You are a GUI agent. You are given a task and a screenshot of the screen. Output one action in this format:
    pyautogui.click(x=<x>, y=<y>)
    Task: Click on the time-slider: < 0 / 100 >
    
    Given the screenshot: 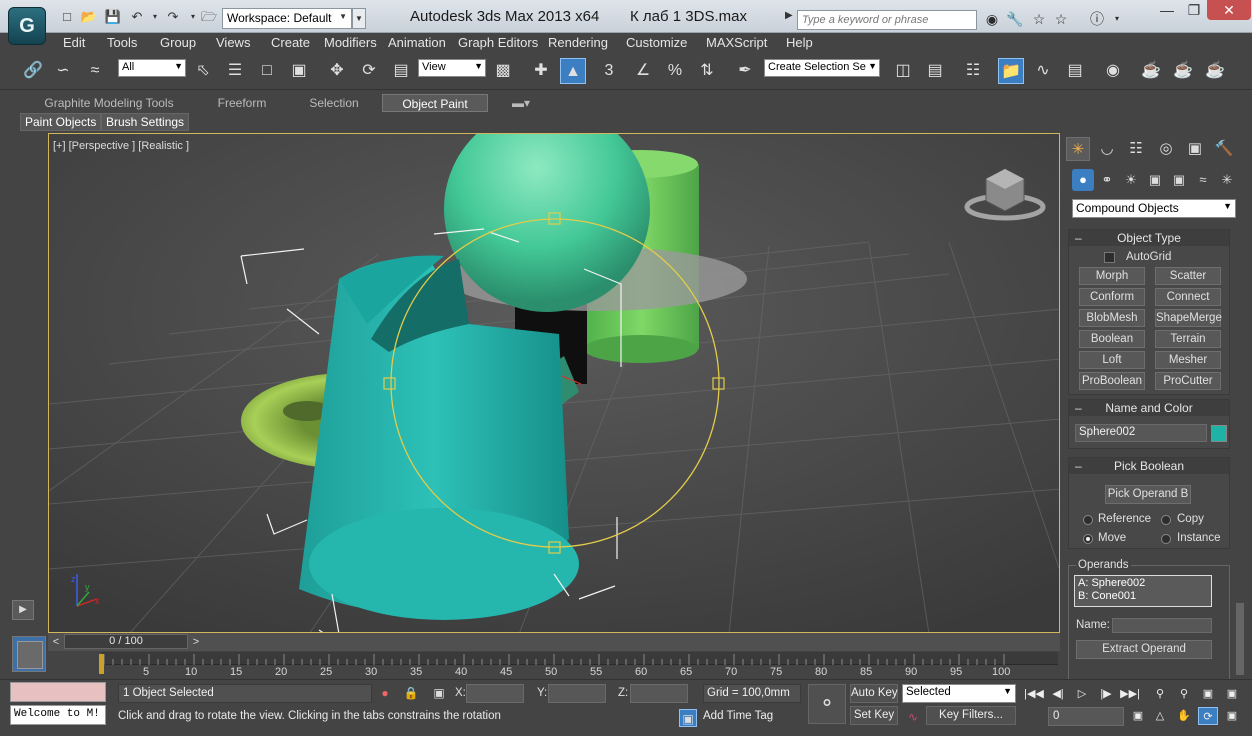 What is the action you would take?
    pyautogui.click(x=554, y=642)
    